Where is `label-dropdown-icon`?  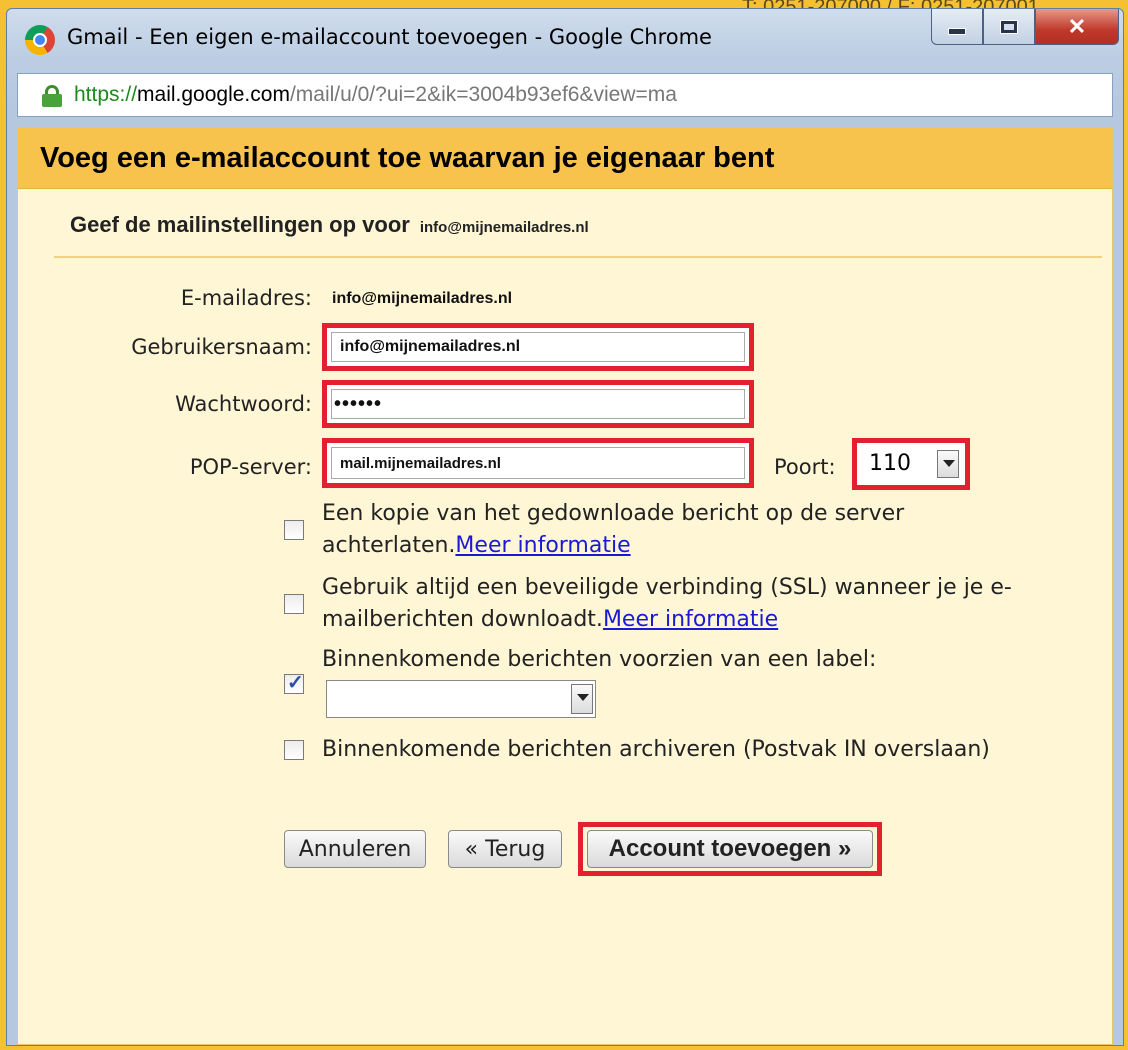 label-dropdown-icon is located at coordinates (582, 699).